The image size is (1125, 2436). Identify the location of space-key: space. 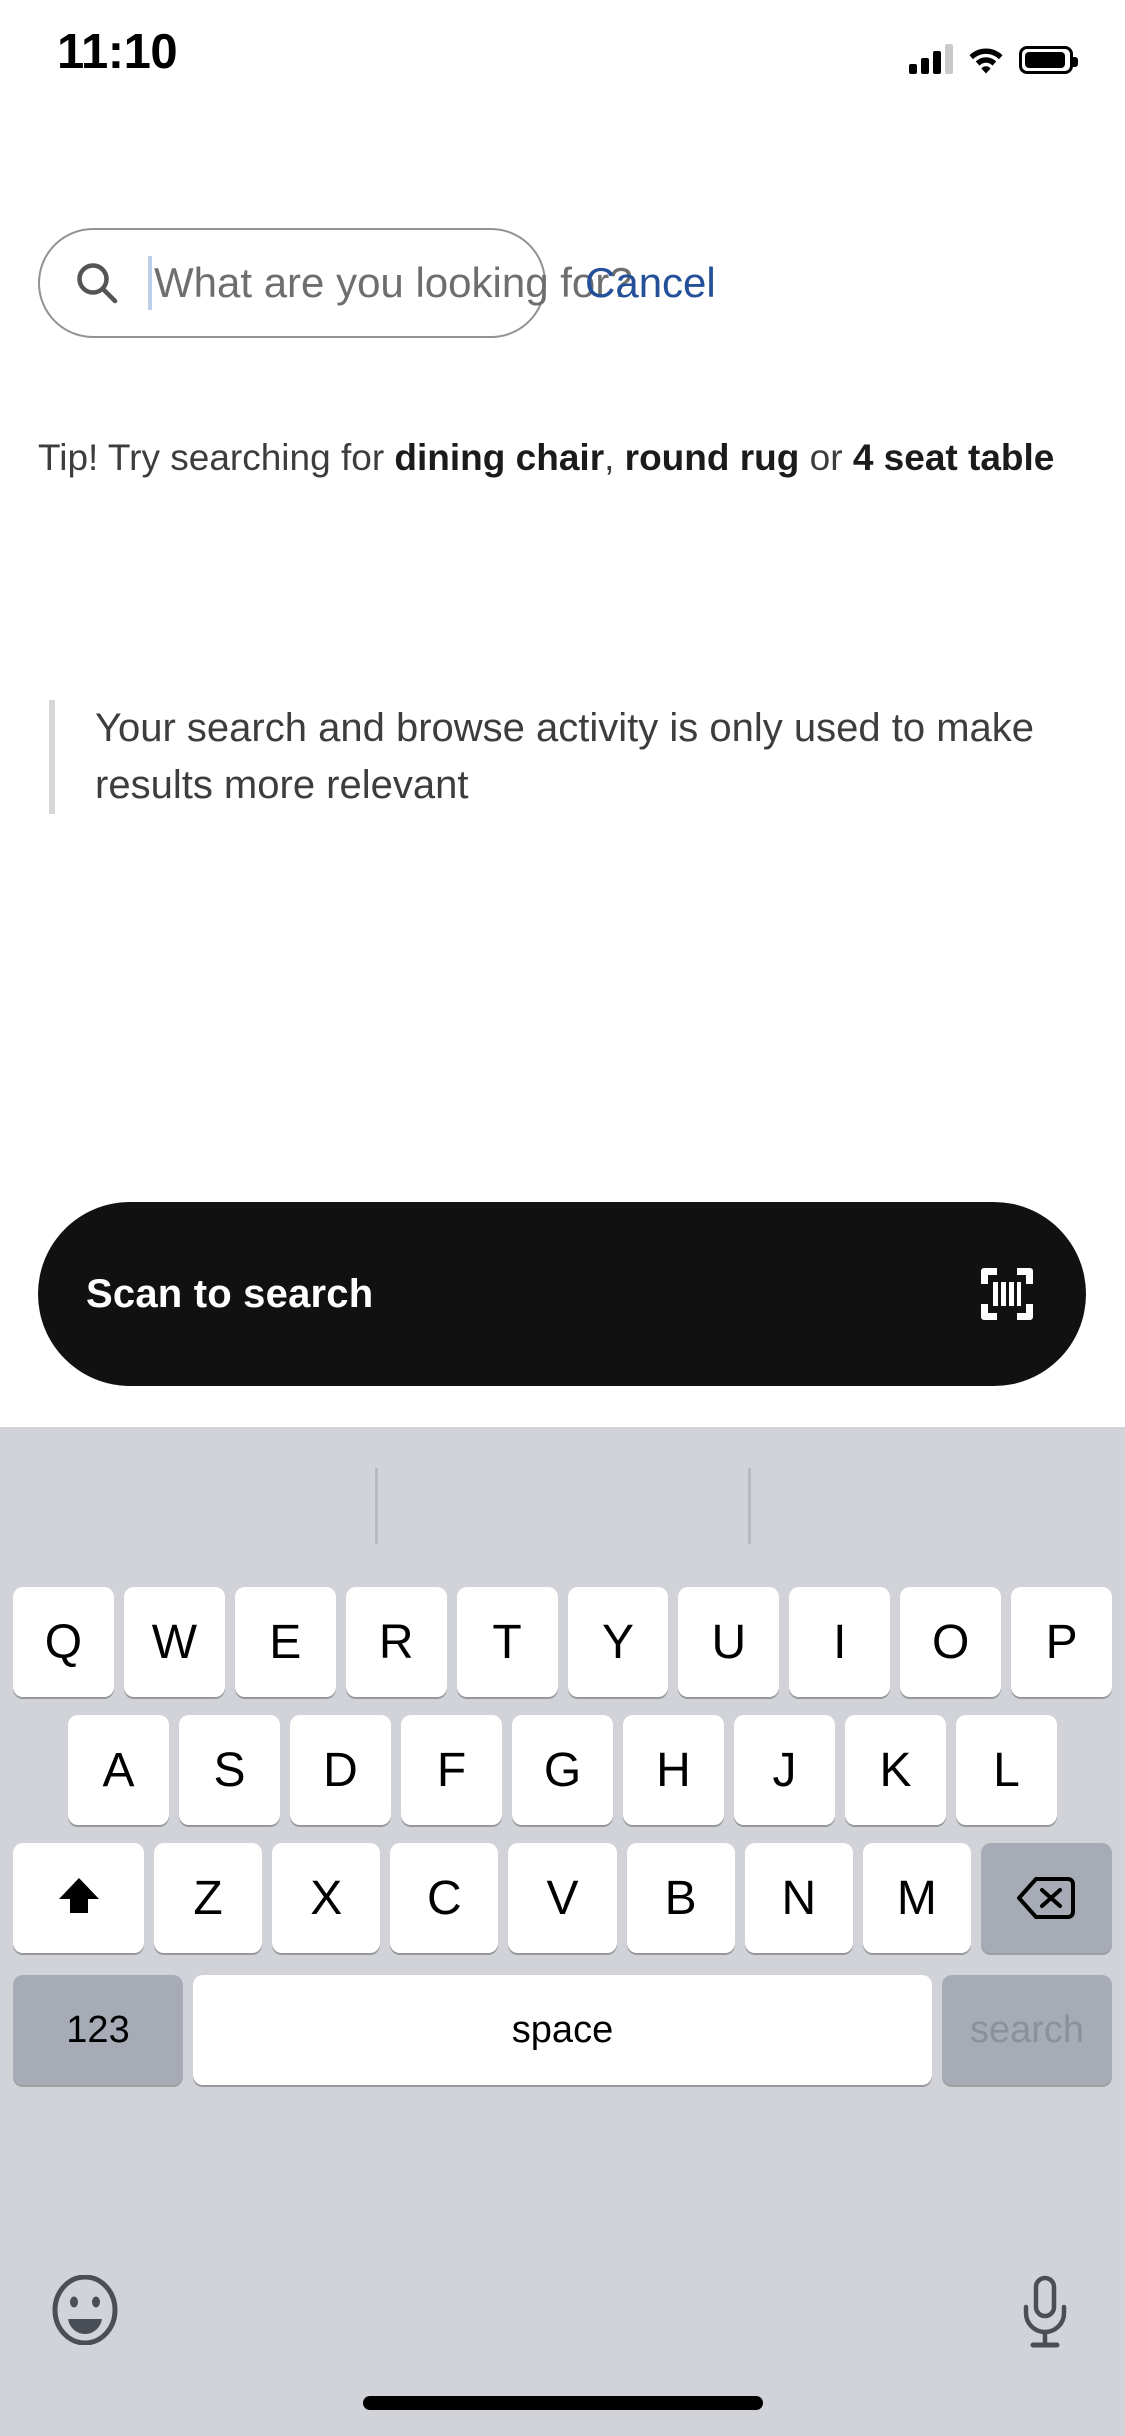
(562, 2030).